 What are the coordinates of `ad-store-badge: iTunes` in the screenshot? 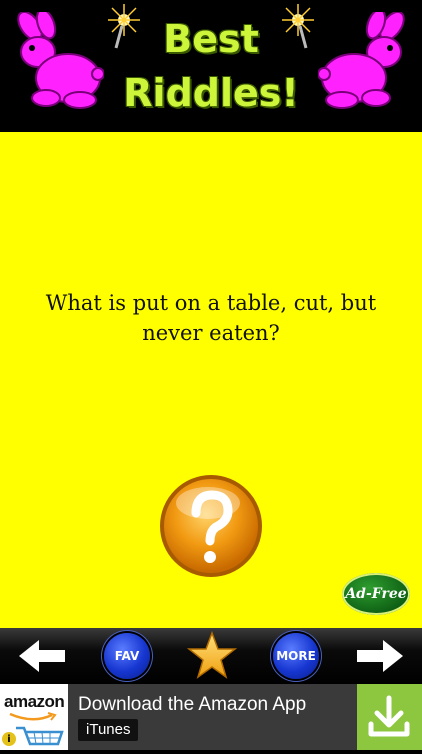 It's located at (108, 730).